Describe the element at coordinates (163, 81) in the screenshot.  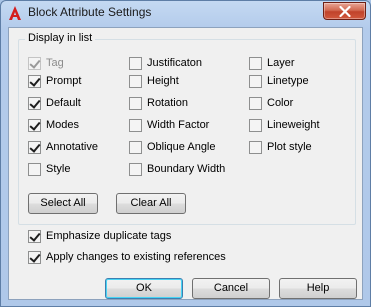
I see `checkbox-label: Height` at that location.